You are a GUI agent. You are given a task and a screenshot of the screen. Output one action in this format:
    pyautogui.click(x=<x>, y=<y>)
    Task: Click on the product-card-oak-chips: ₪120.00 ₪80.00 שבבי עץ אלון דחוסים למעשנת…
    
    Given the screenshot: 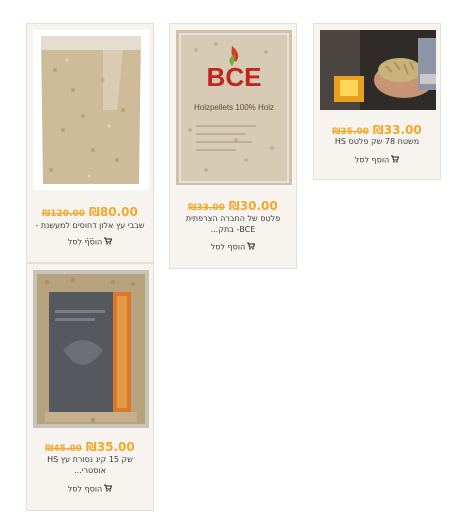 What is the action you would take?
    pyautogui.click(x=90, y=143)
    